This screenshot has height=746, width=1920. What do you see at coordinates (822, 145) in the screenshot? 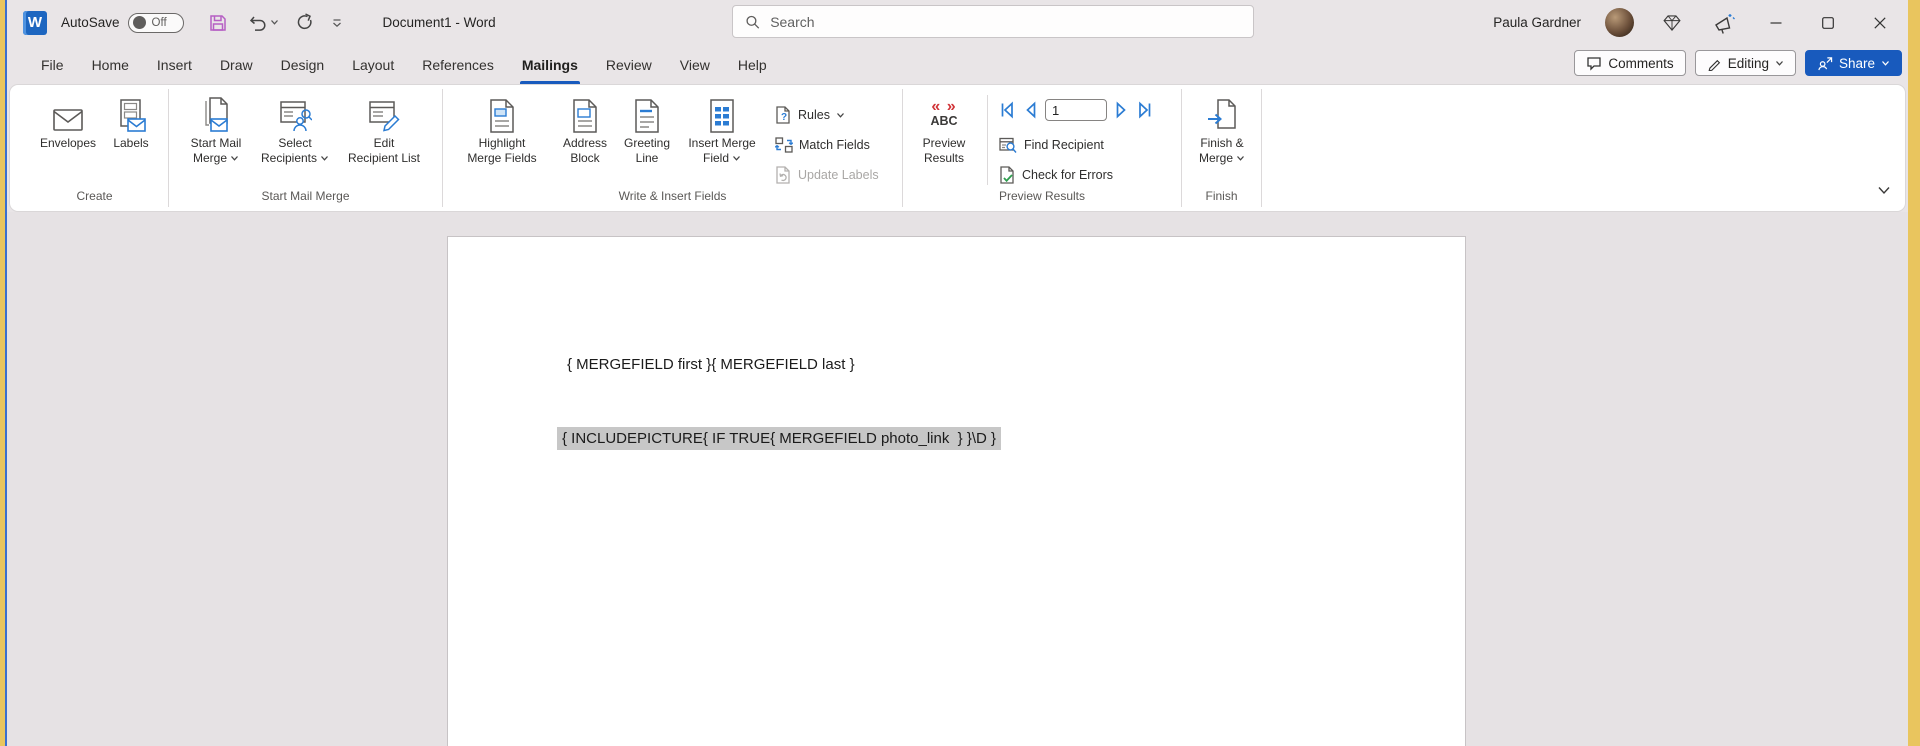
I see `match-fields-button: Match Fields` at bounding box center [822, 145].